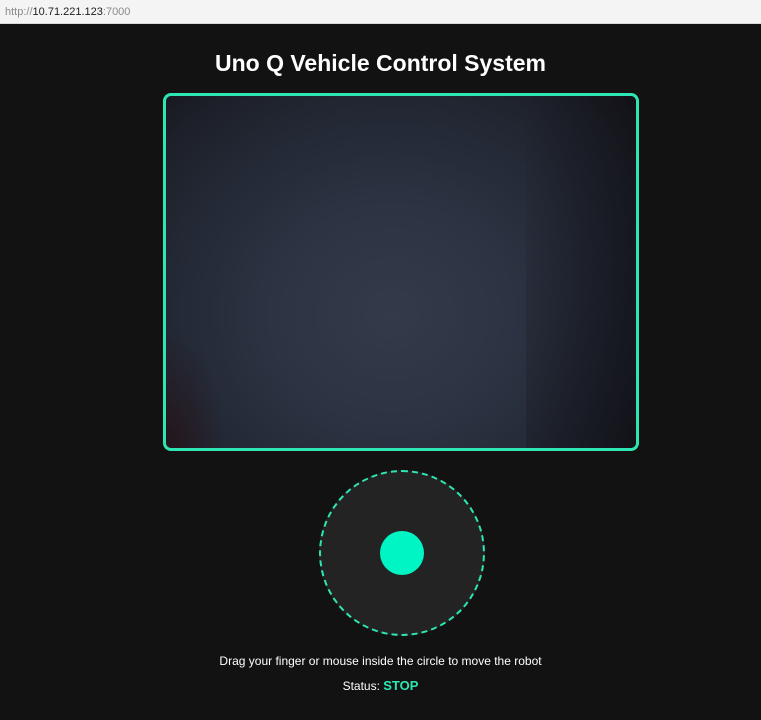 The image size is (761, 720). What do you see at coordinates (19, 12) in the screenshot?
I see `url-scheme: http://` at bounding box center [19, 12].